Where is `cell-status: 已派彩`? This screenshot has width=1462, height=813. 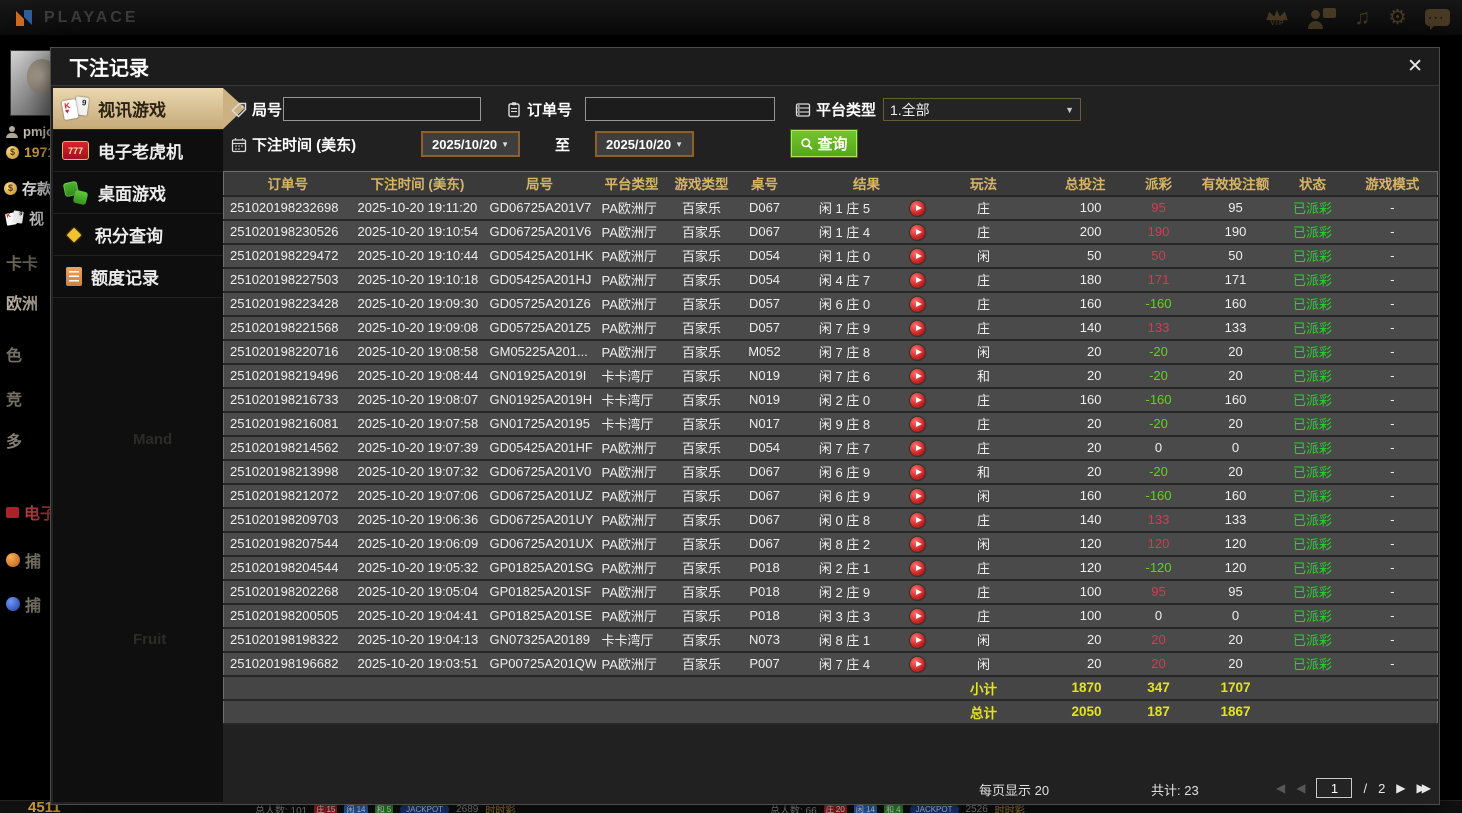
cell-status: 已派彩 is located at coordinates (1312, 520).